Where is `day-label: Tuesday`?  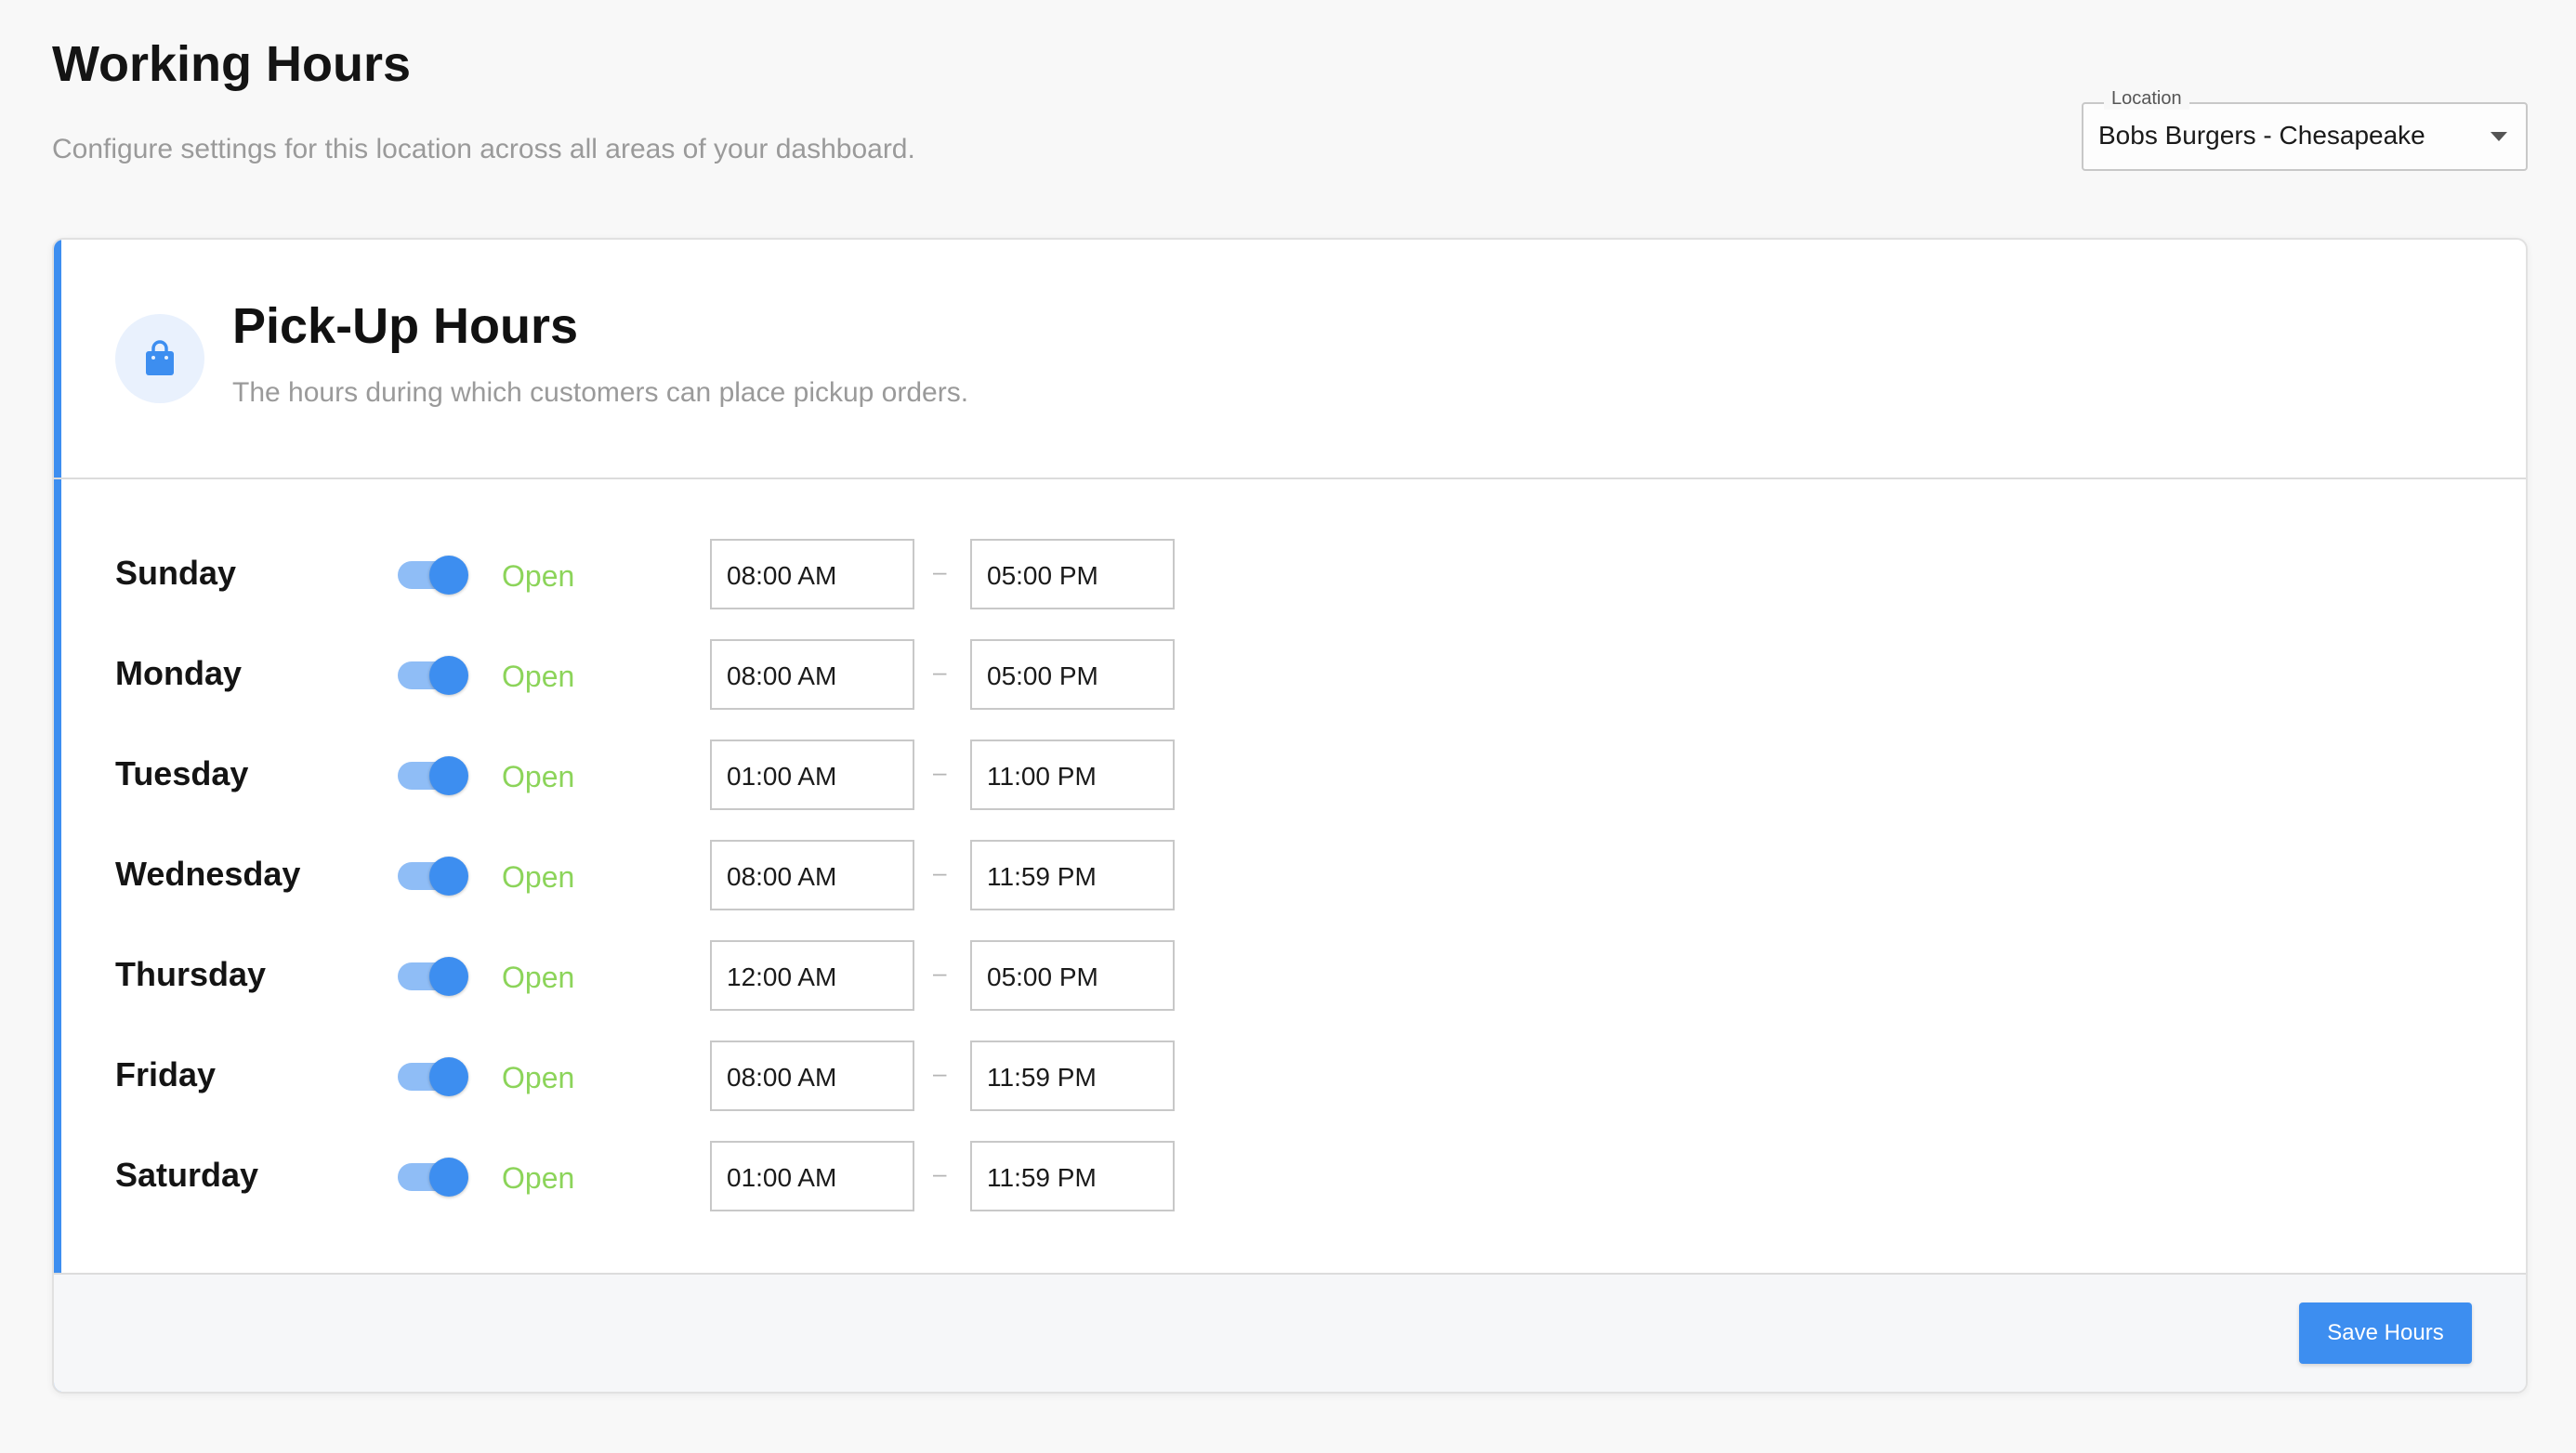 day-label: Tuesday is located at coordinates (182, 773).